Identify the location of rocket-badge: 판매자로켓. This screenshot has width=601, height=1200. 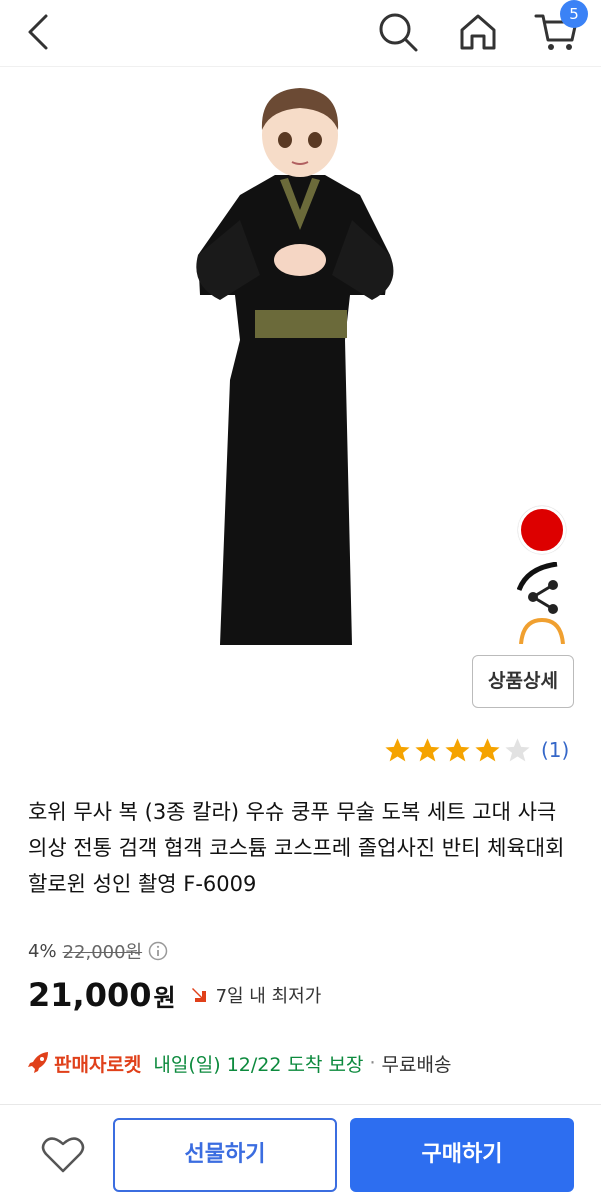
(98, 1064).